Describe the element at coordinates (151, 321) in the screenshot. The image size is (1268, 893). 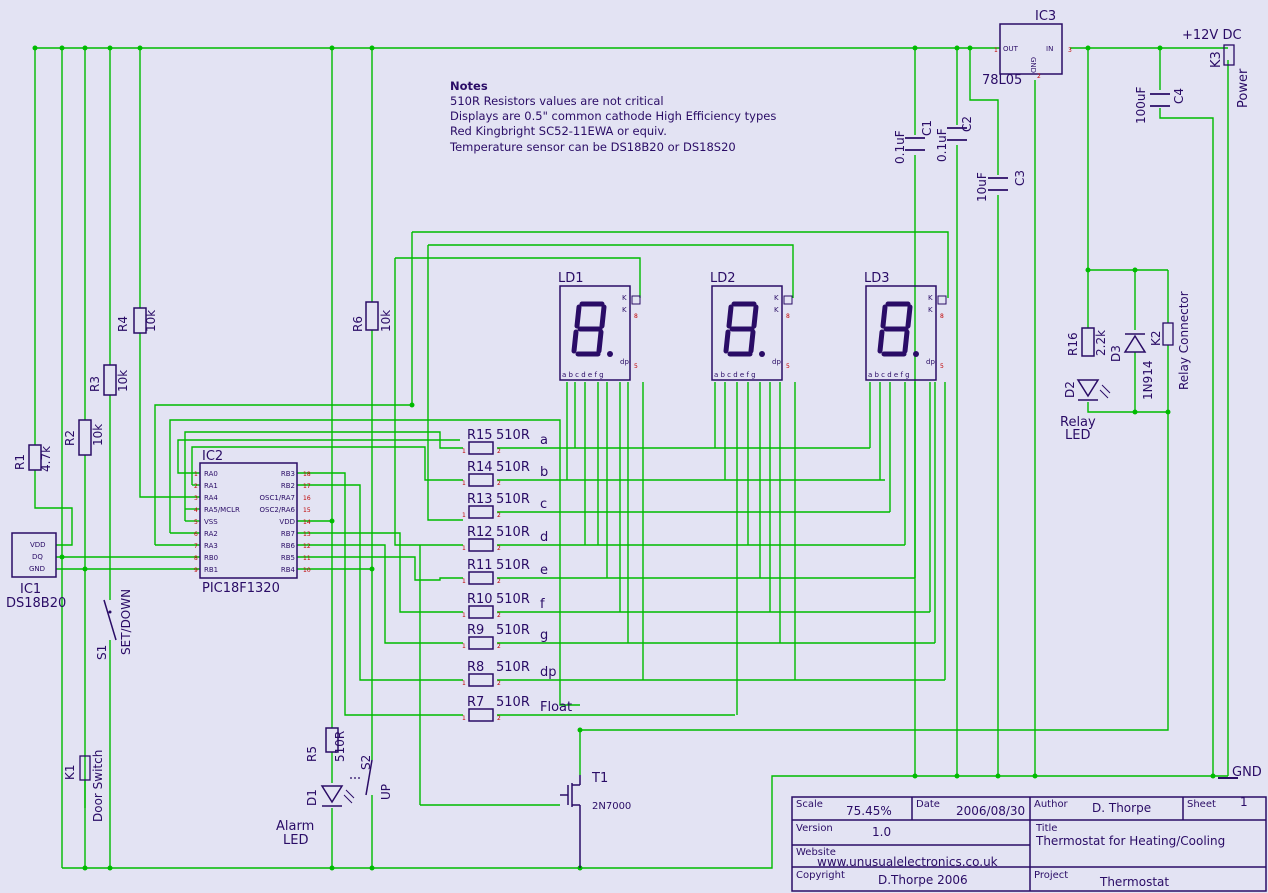
I see `r4-value: 10k` at that location.